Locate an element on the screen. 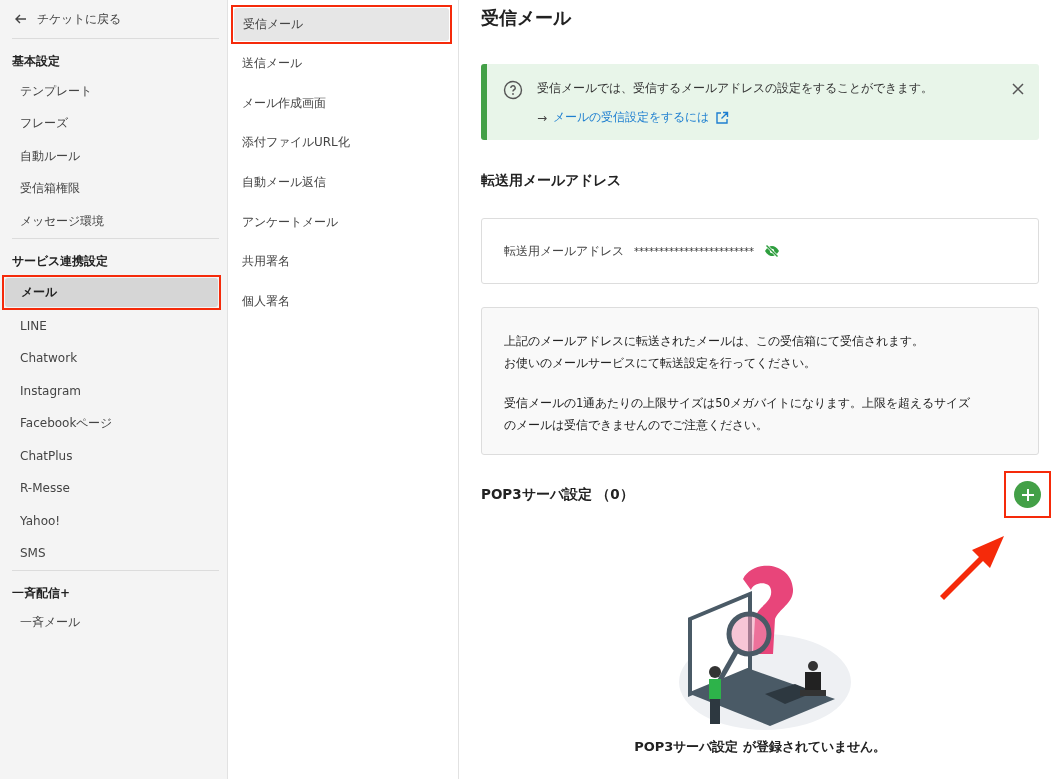  section-heading: サービス連携設定 is located at coordinates (60, 261).